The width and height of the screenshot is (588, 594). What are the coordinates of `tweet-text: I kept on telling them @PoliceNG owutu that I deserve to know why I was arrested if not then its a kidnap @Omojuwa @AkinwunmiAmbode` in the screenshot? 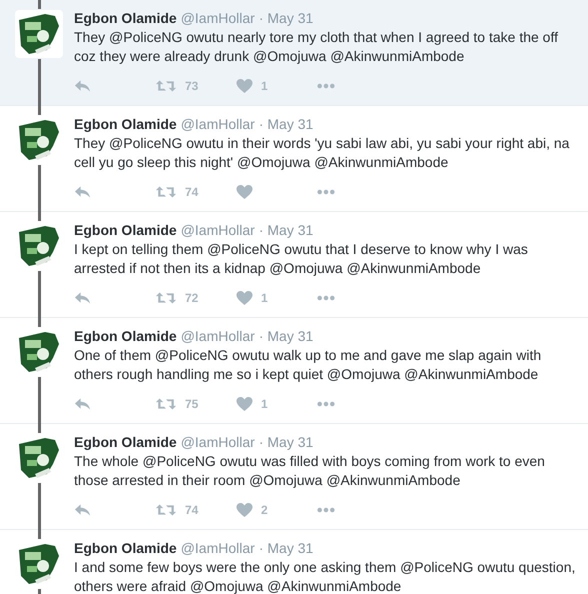 It's located at (301, 259).